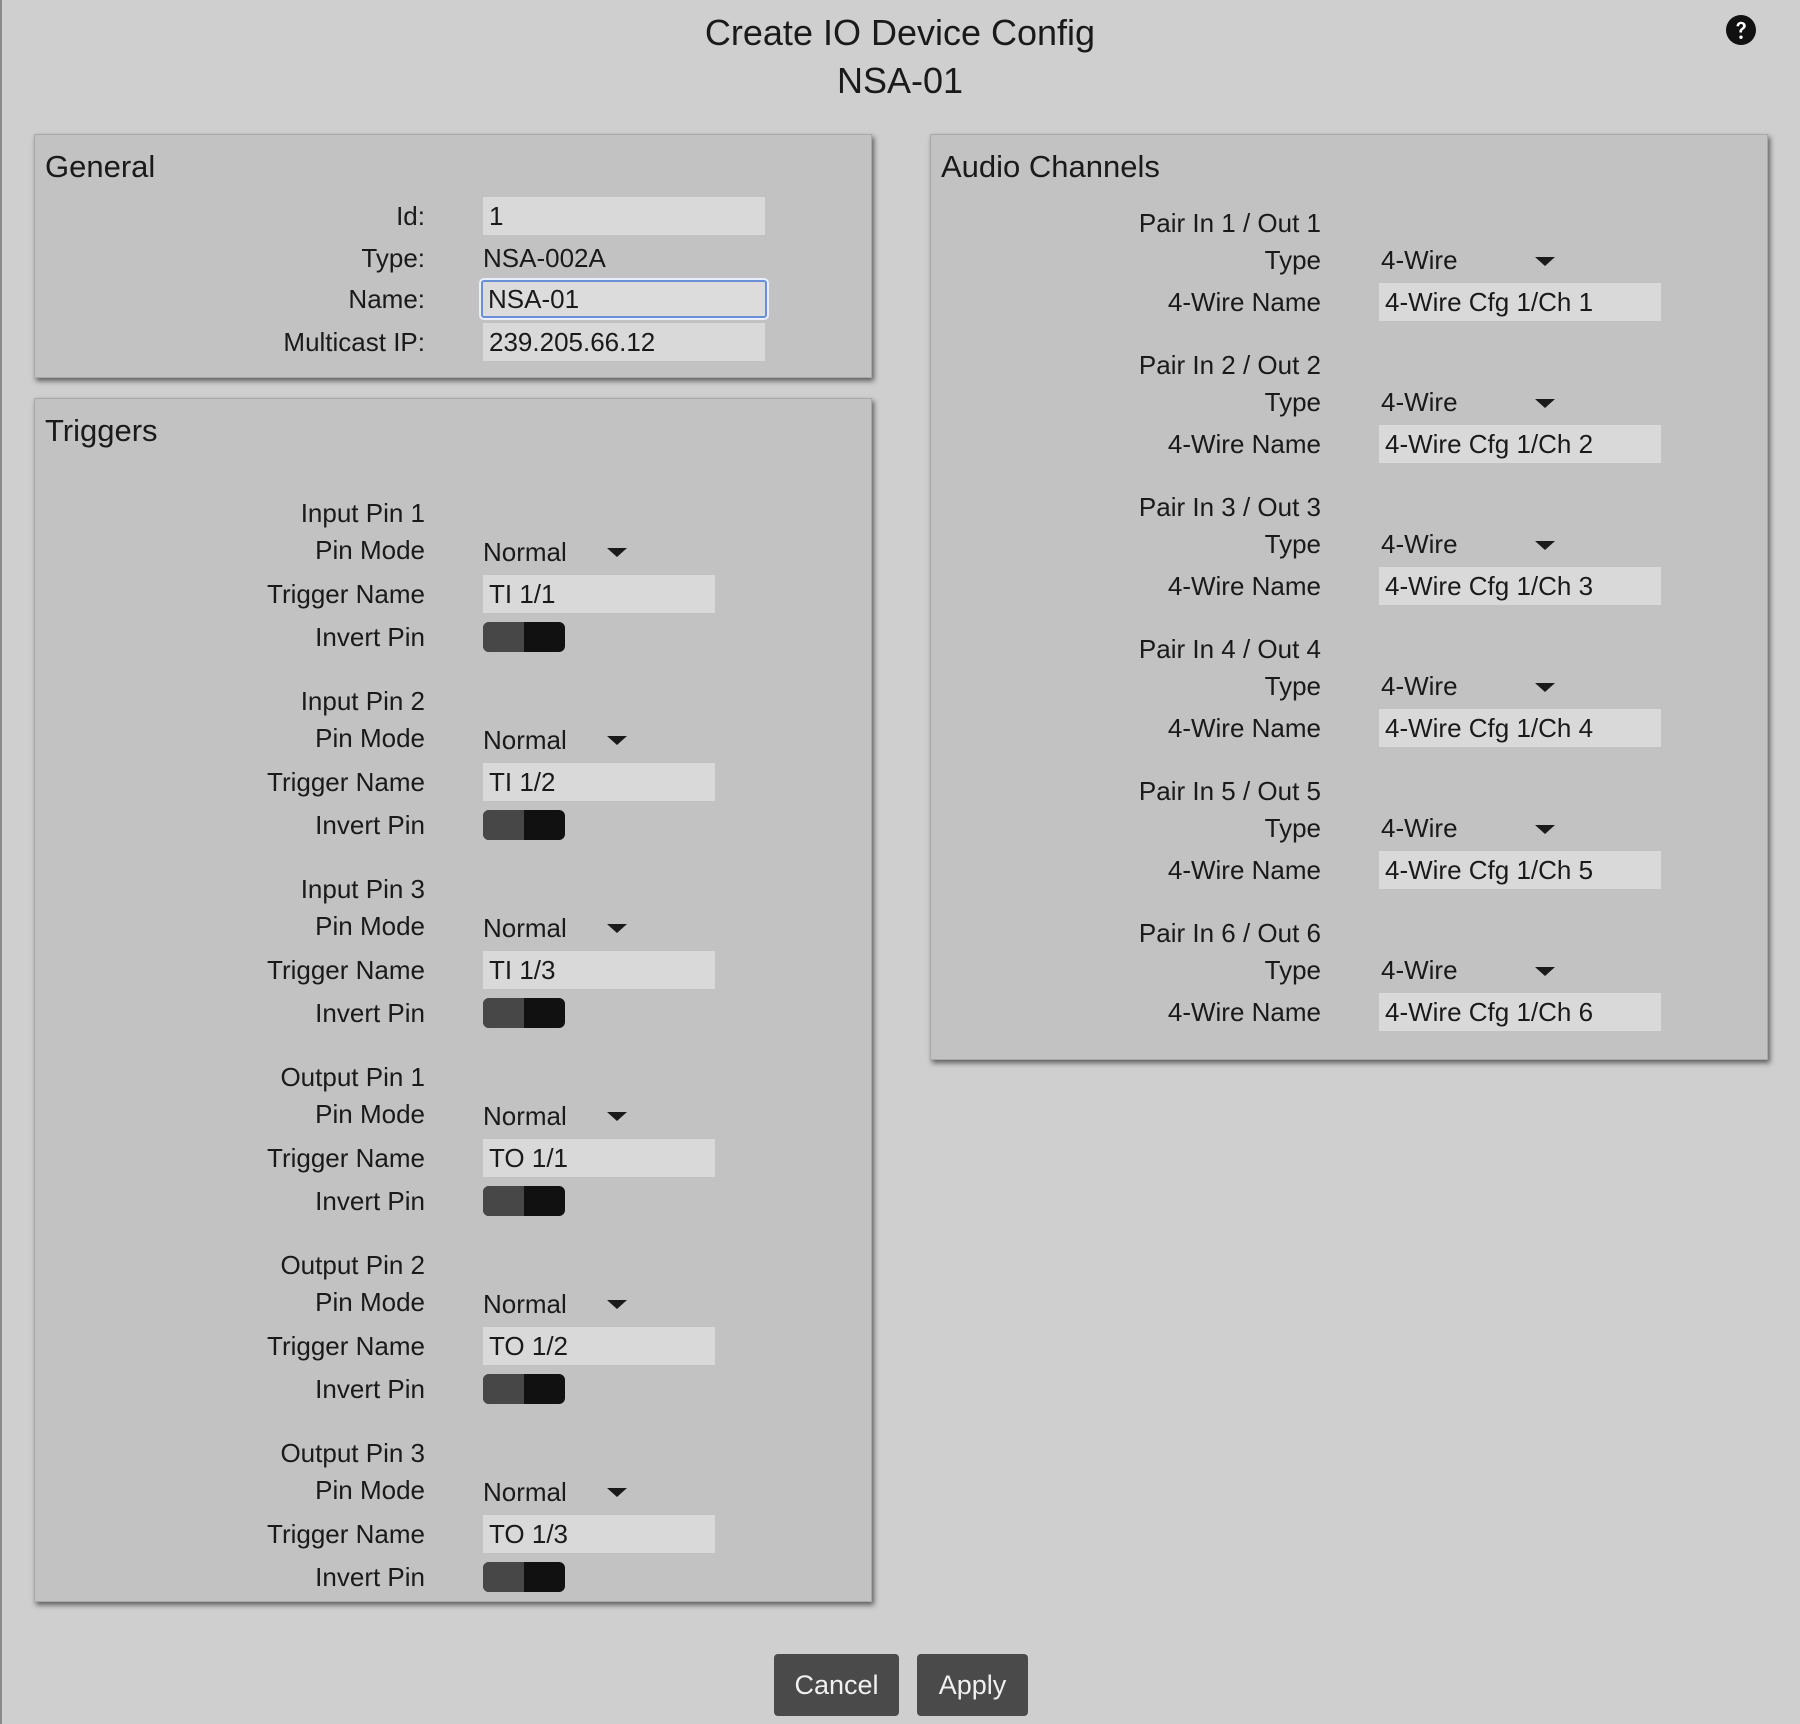  Describe the element at coordinates (1741, 30) in the screenshot. I see `help-icon` at that location.